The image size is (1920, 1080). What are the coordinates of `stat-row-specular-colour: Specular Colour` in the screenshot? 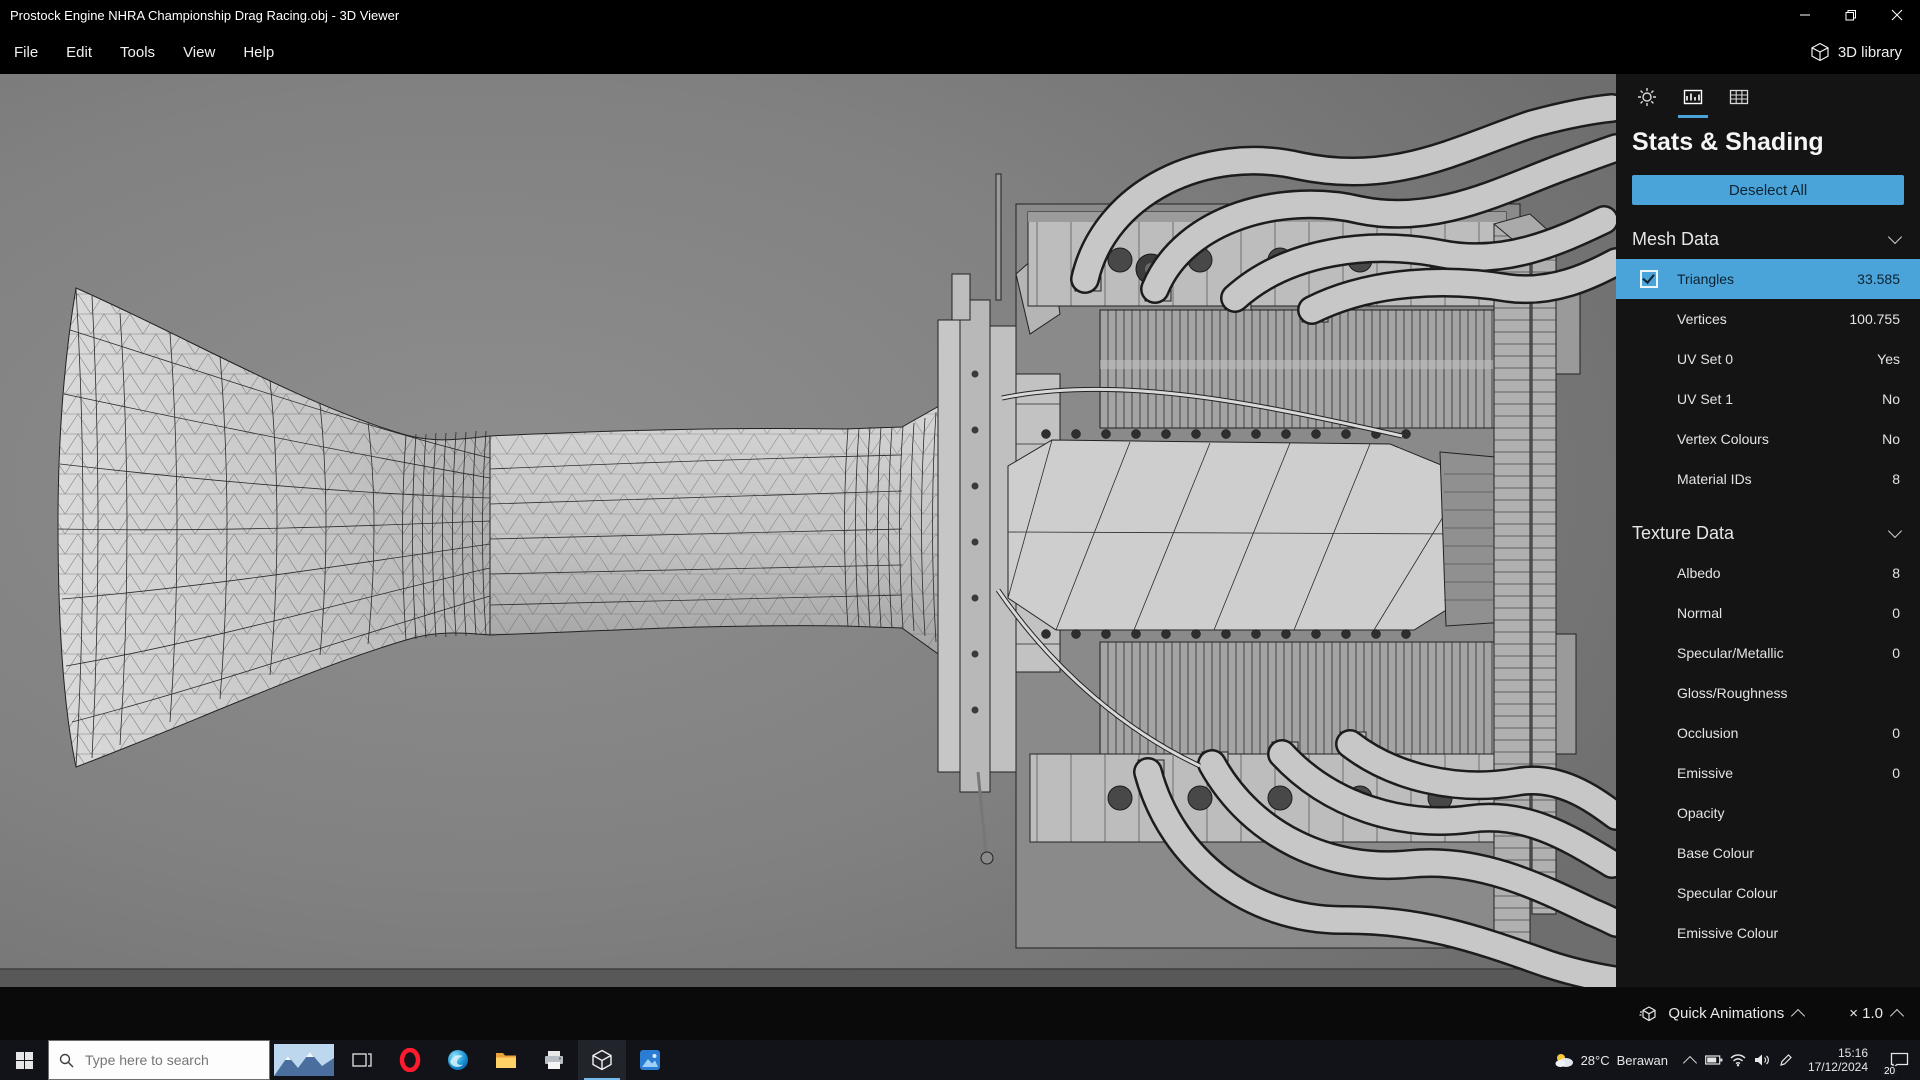 It's located at (1768, 893).